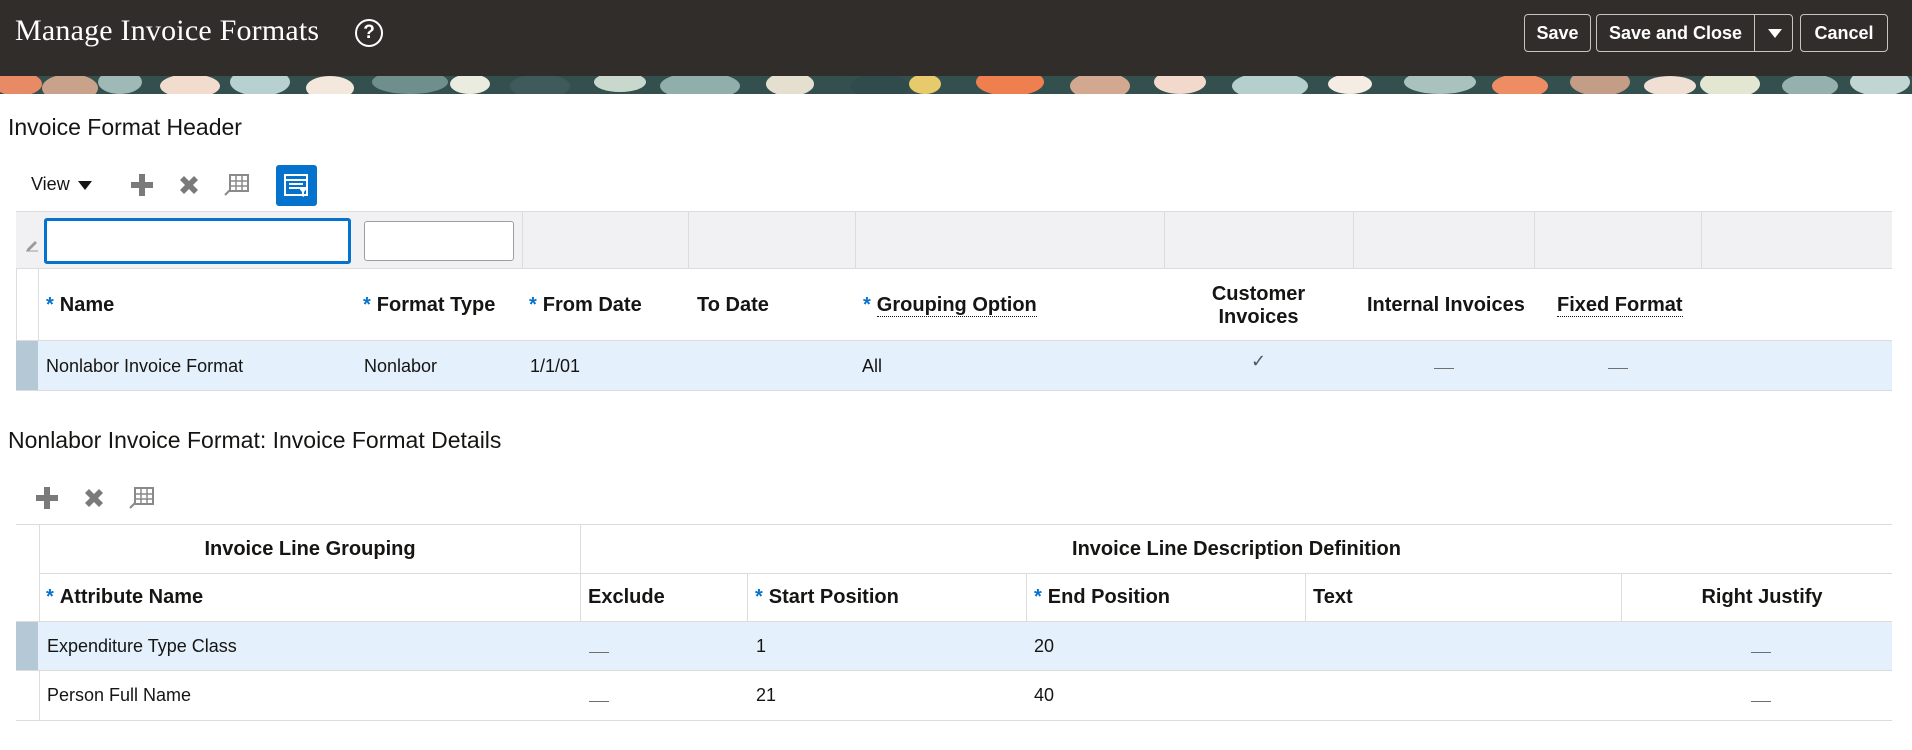 The image size is (1912, 750). Describe the element at coordinates (761, 646) in the screenshot. I see `cell-start-position: 1` at that location.